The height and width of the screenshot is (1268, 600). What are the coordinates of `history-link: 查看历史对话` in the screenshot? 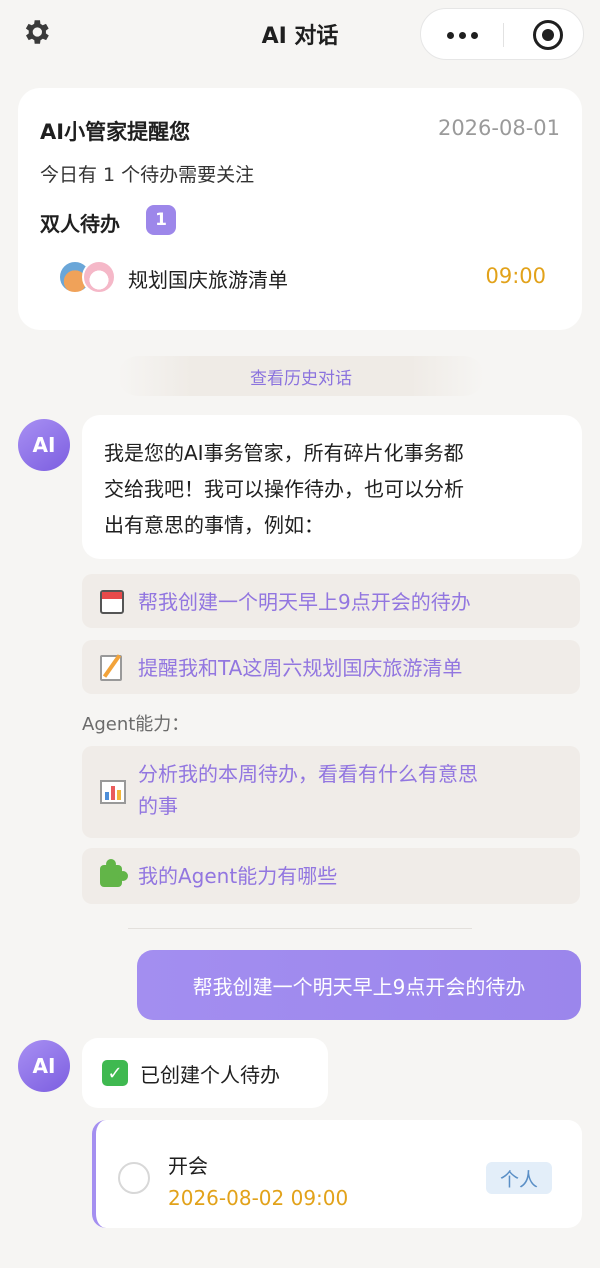 It's located at (301, 376).